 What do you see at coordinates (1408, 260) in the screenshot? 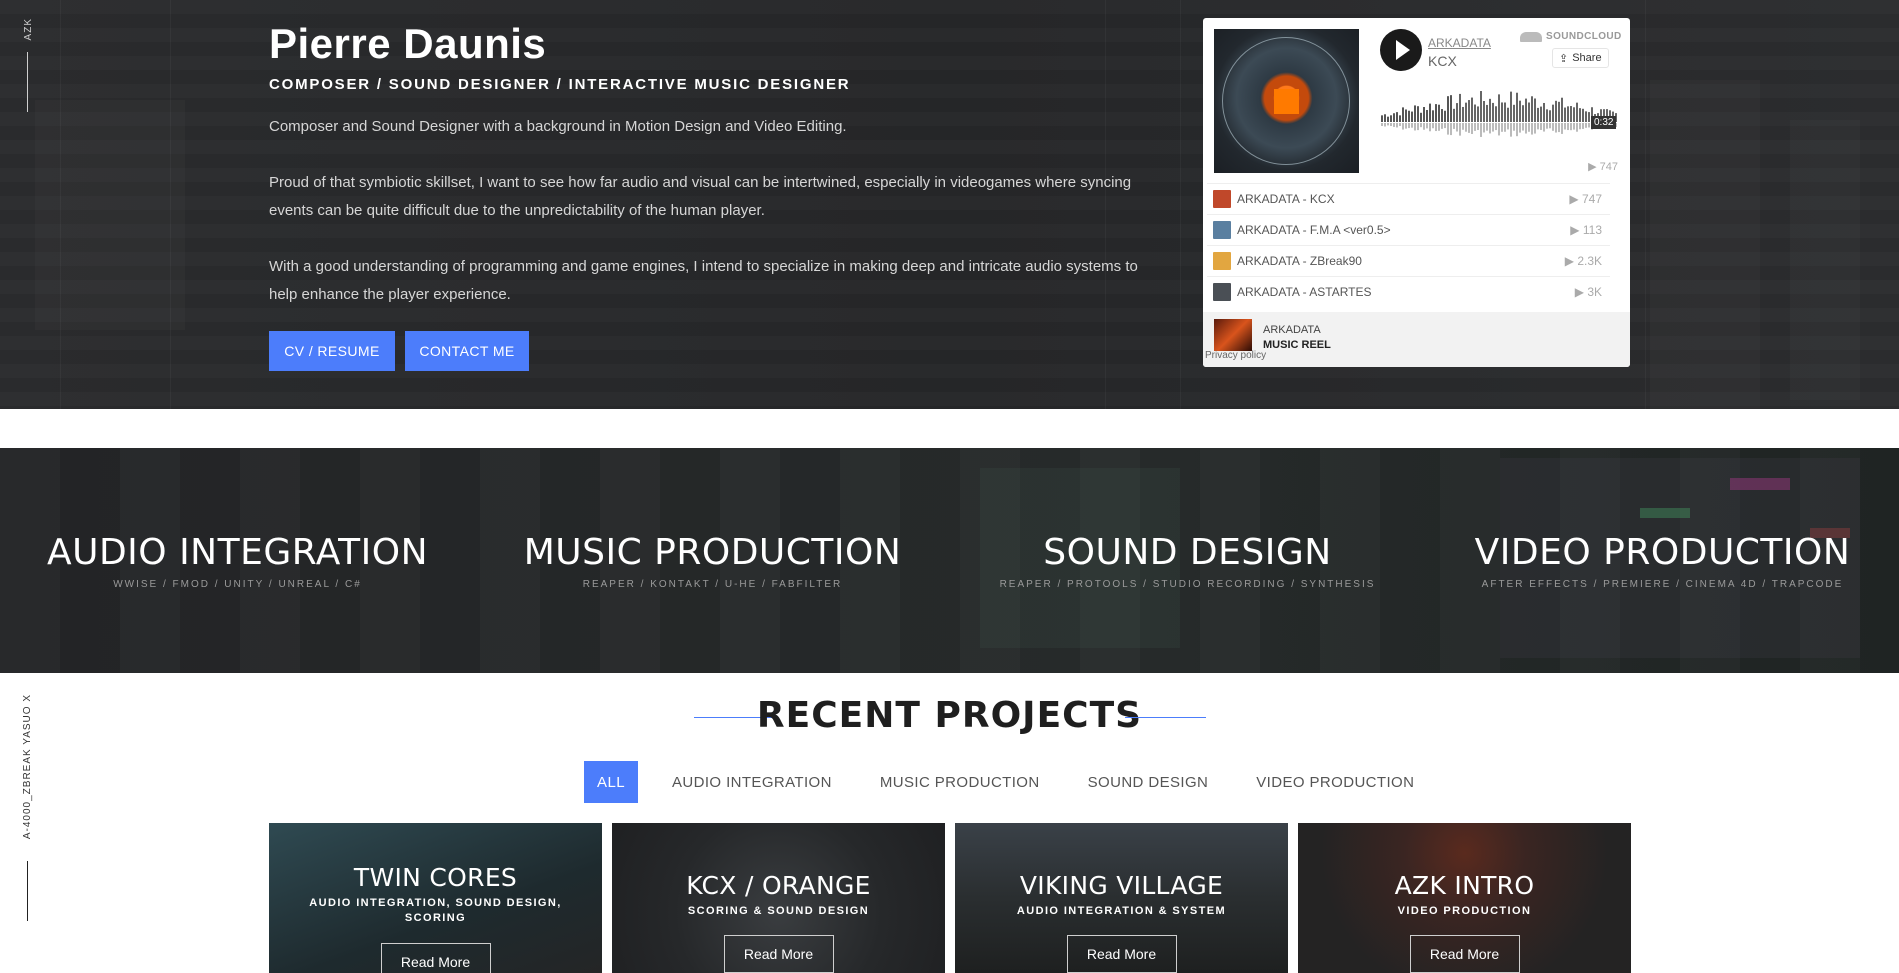
I see `sc-track-row: ARKADATA - ZBreak90 ▶ 2.3K` at bounding box center [1408, 260].